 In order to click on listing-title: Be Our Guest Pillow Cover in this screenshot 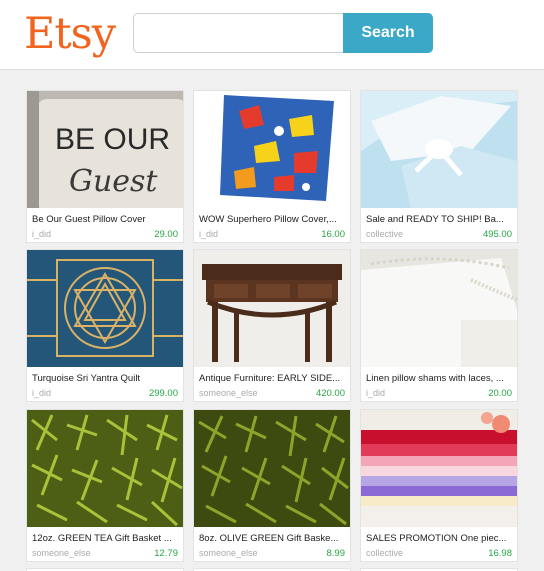, I will do `click(106, 219)`.